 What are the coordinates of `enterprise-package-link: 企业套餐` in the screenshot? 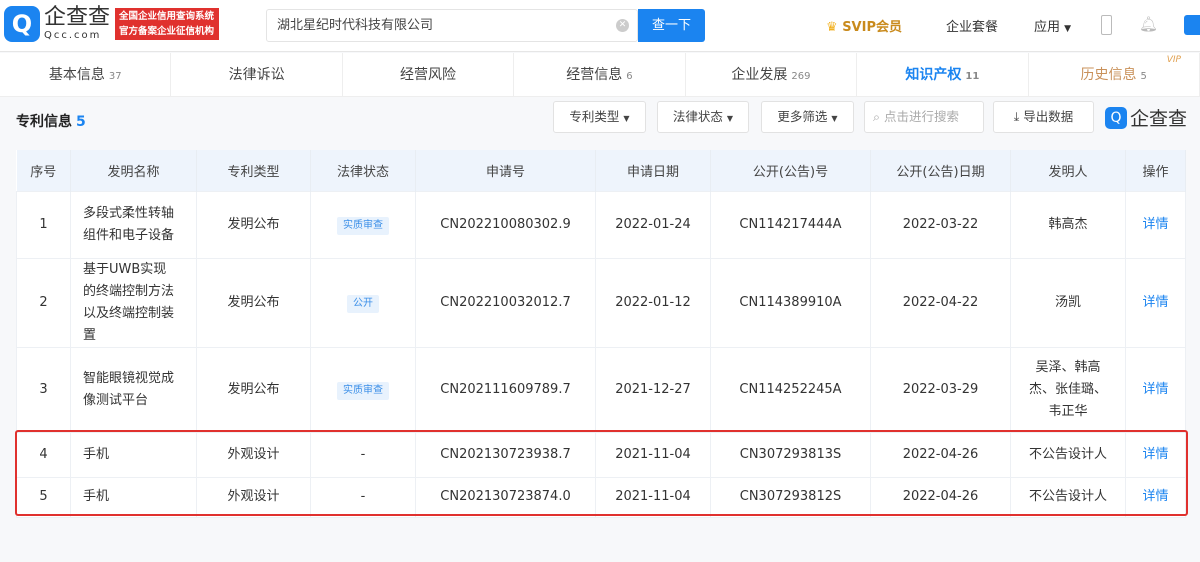 It's located at (972, 25).